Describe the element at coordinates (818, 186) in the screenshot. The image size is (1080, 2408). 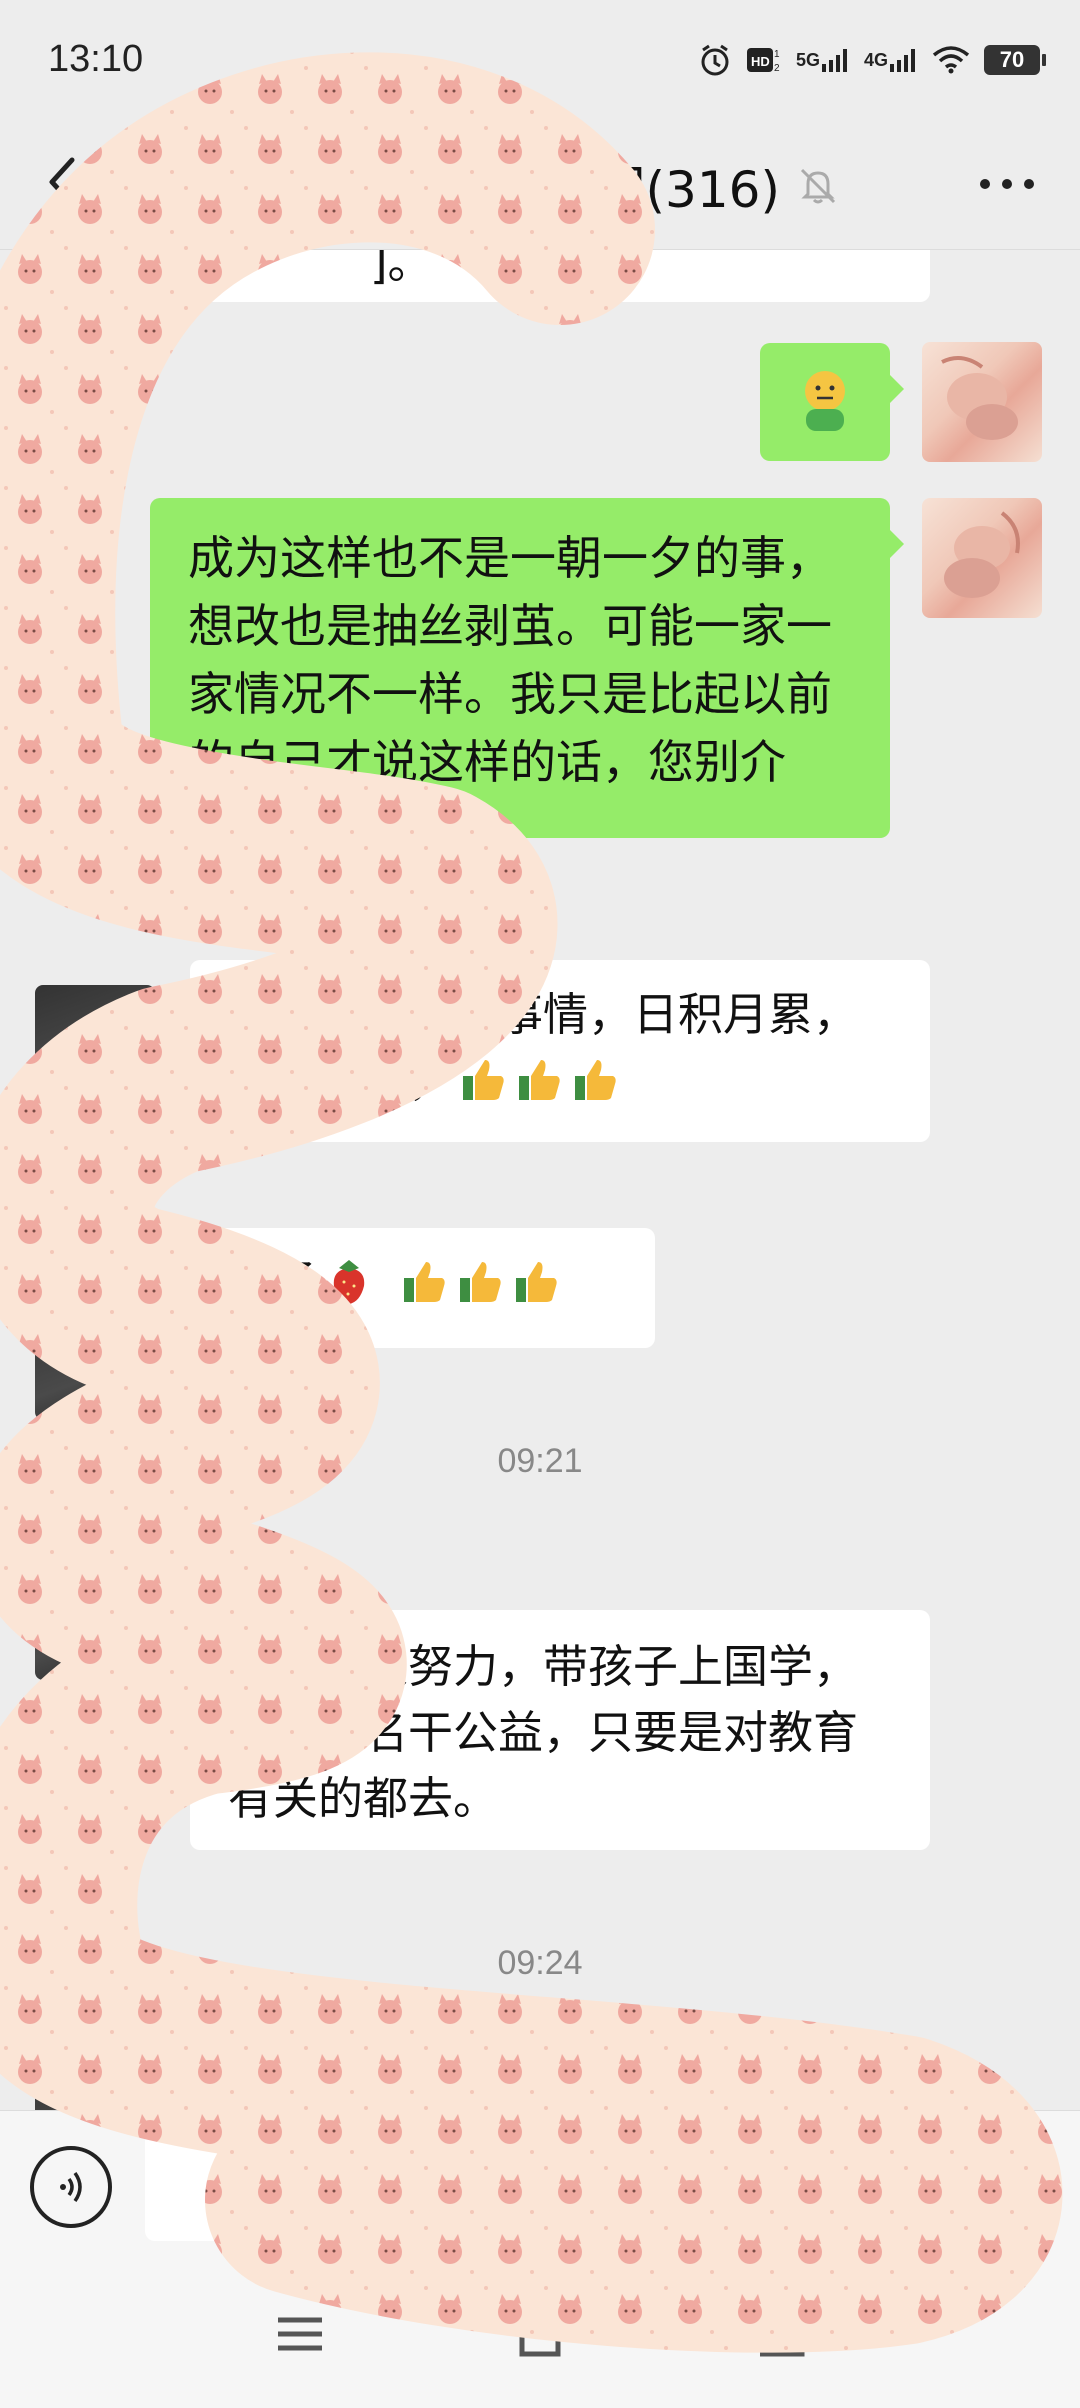
I see `mute-bell-icon` at that location.